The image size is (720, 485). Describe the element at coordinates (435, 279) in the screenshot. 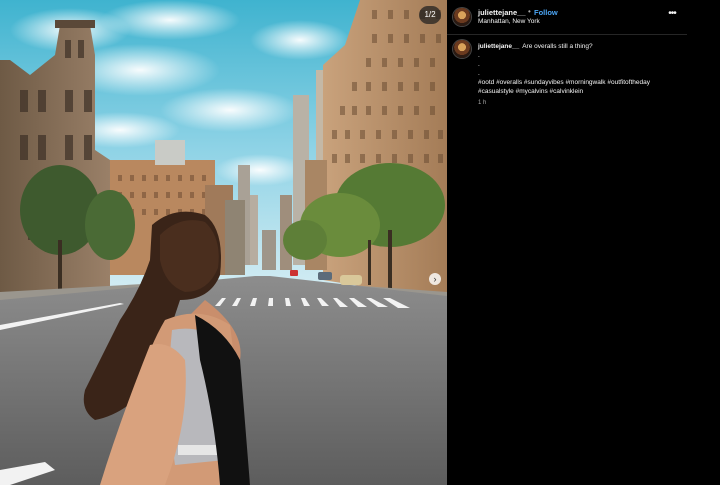

I see `chevron-right-icon: ›` at that location.